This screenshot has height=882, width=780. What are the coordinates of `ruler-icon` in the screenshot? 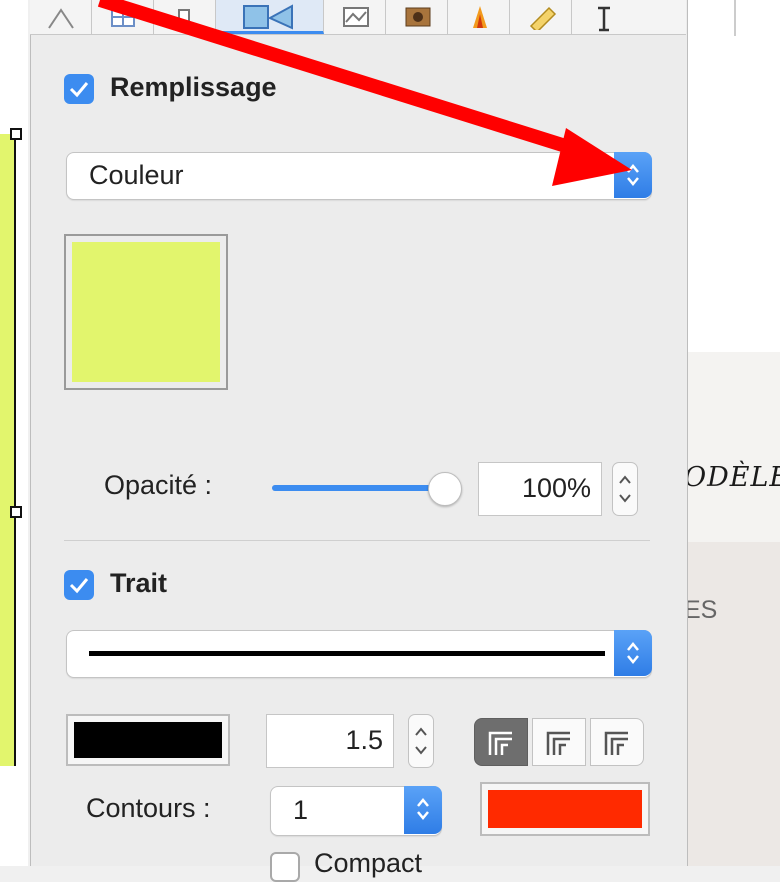 It's located at (541, 17).